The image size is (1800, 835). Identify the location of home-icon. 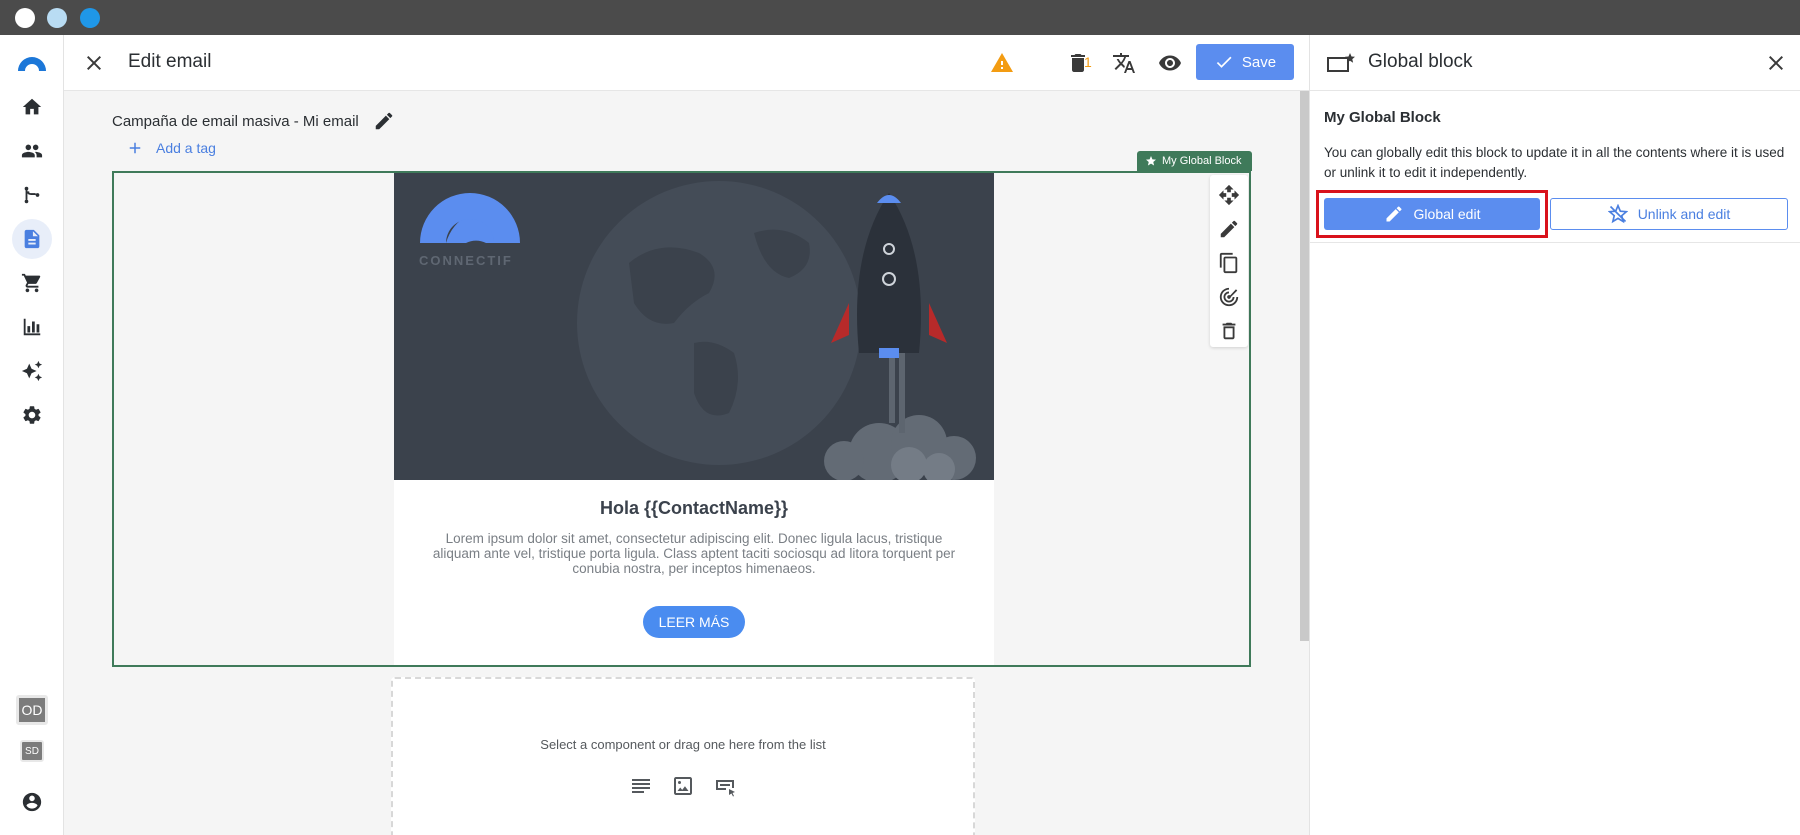
(32, 106).